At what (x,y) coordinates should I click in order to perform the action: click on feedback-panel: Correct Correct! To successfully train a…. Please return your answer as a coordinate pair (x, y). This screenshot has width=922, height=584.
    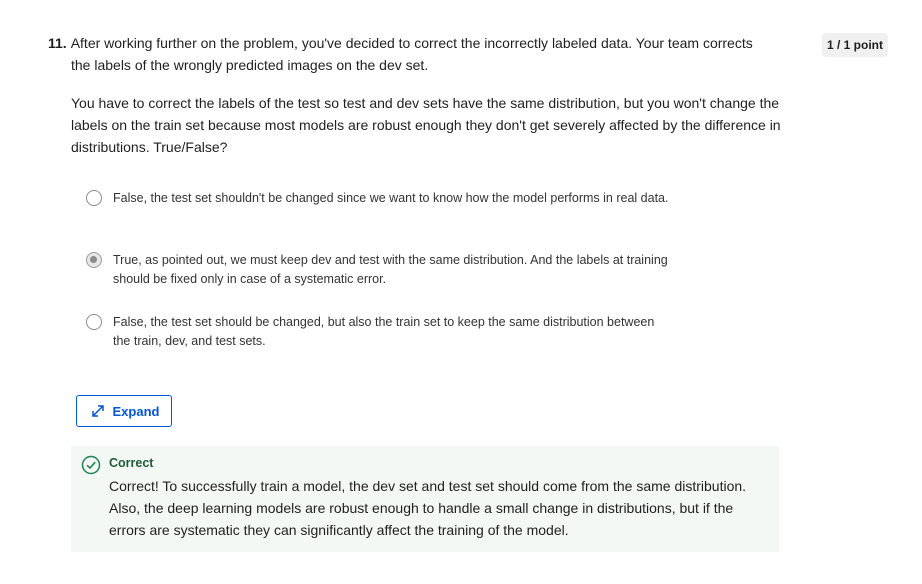
    Looking at the image, I should click on (425, 499).